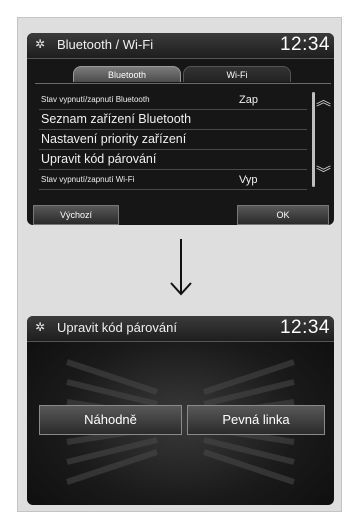 The height and width of the screenshot is (527, 359). I want to click on menu-item-label: Stav vypnutí/zapnutí Bluetooth, so click(95, 99).